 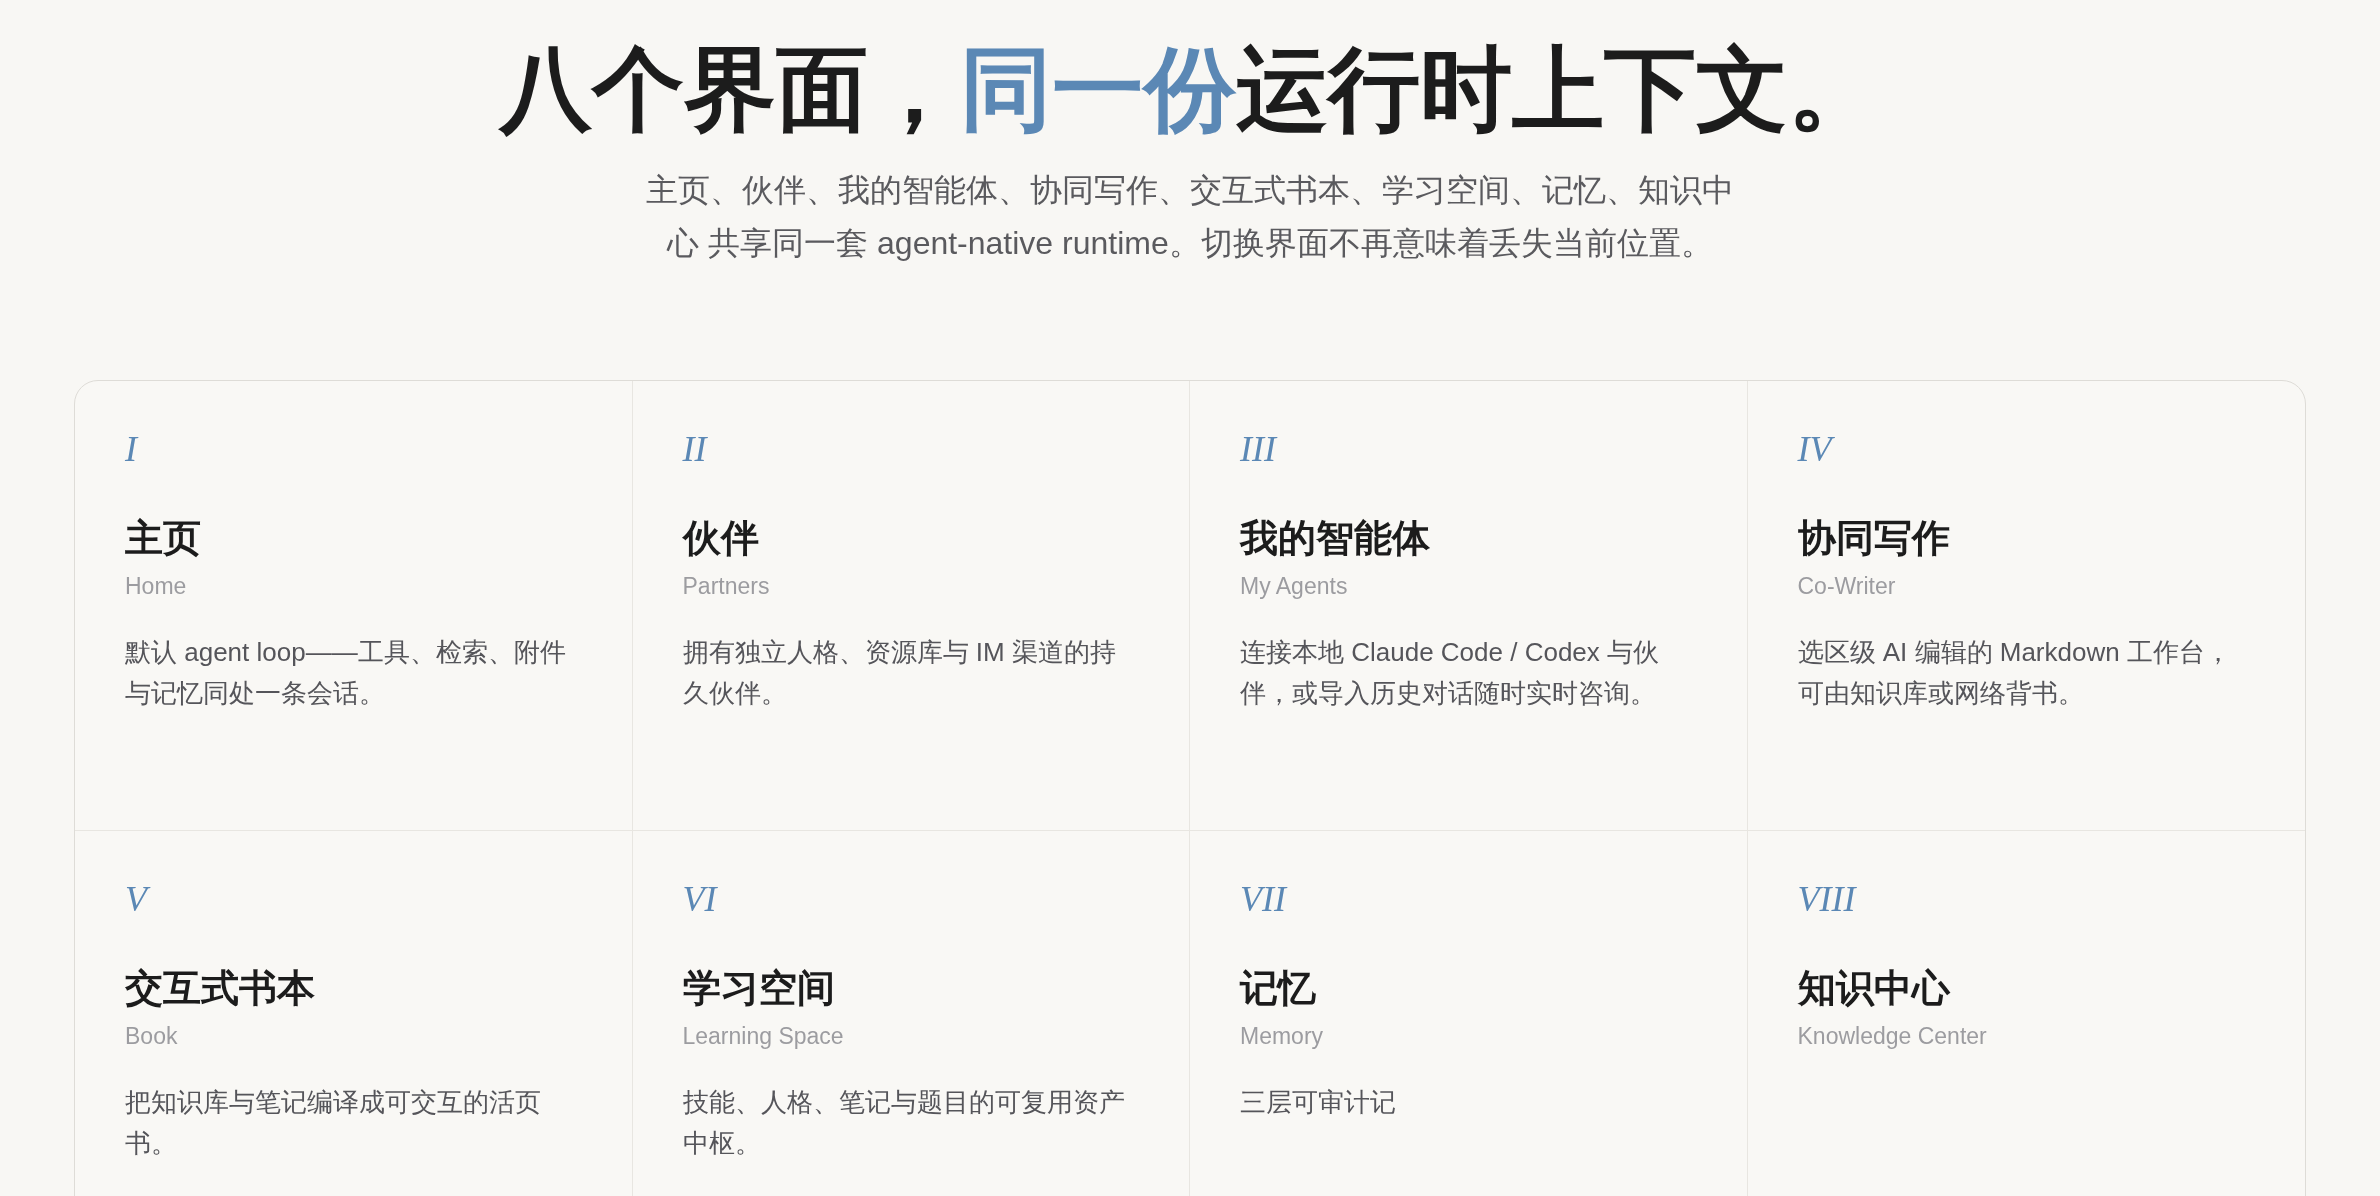 I want to click on surface-description: 连接本地 Claude Code / Codex 与伙伴，或导入历史对话随时实时咨询。, so click(x=1450, y=673).